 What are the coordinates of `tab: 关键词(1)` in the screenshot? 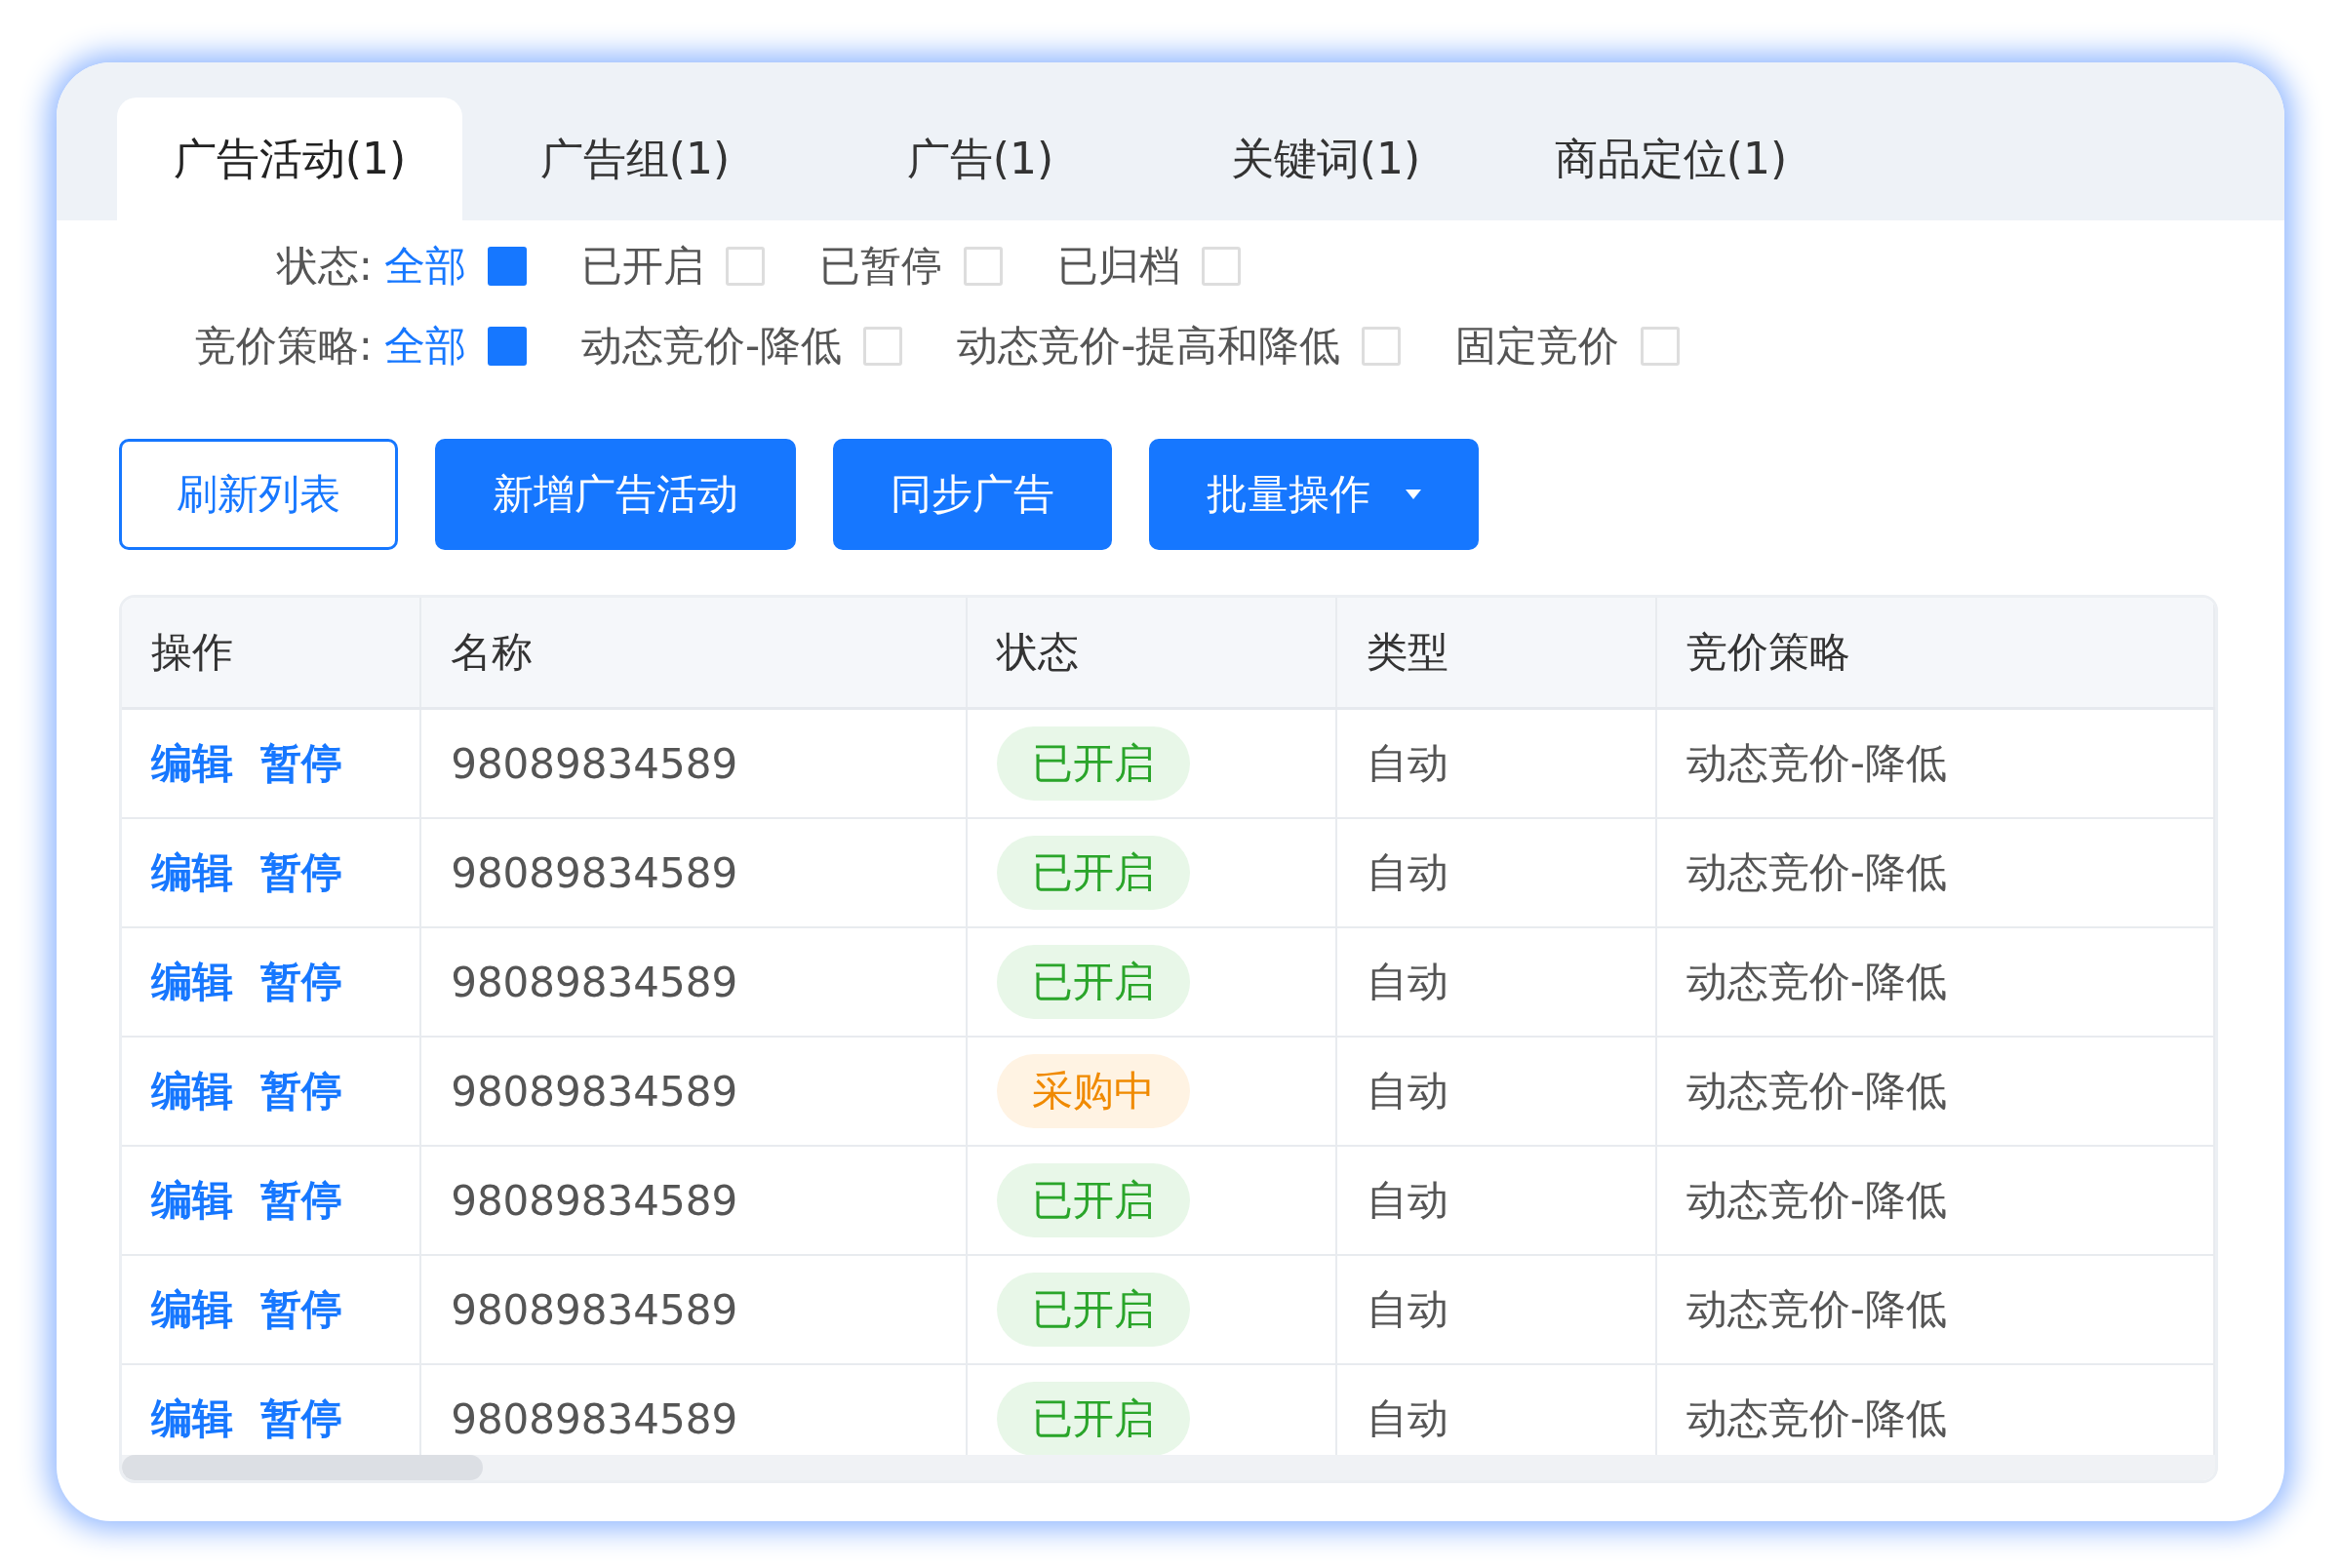 It's located at (1325, 159).